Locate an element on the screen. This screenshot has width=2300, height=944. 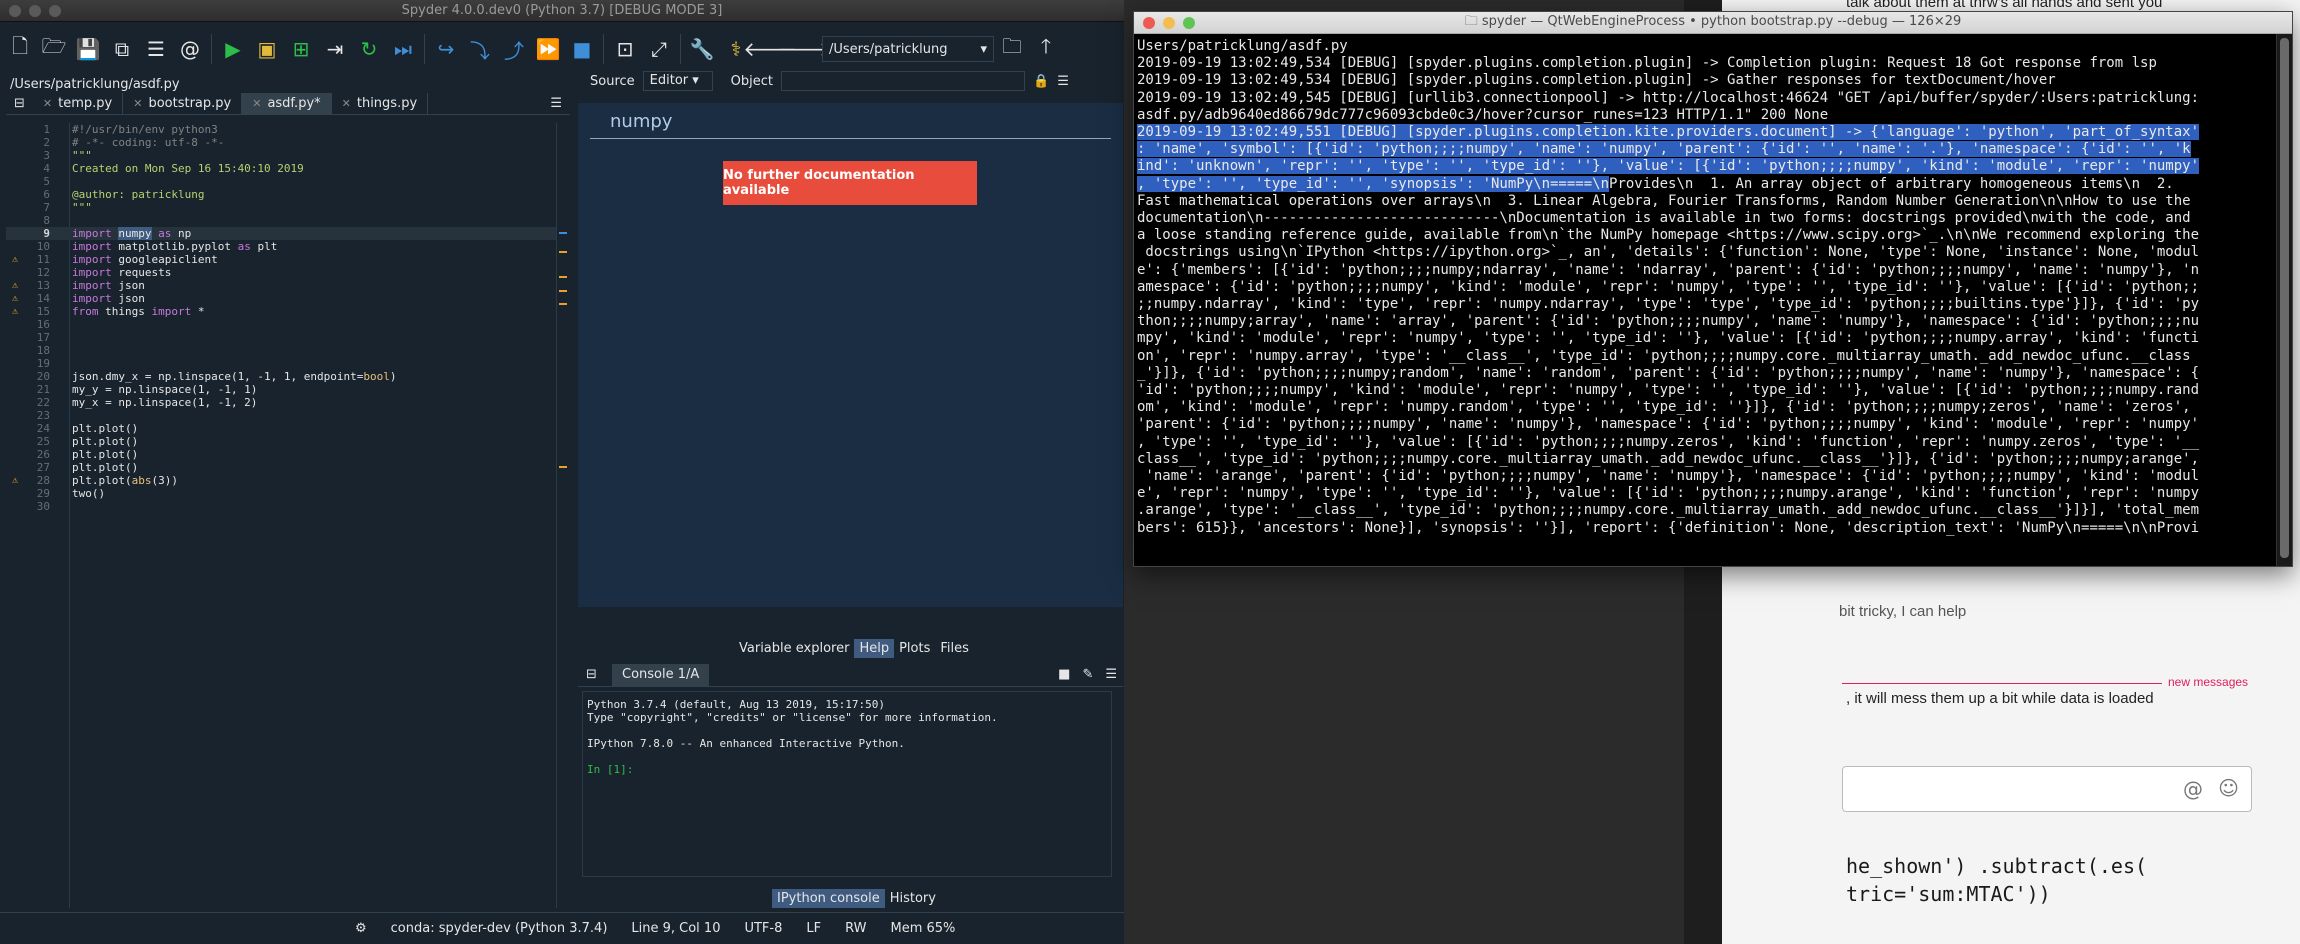
step-return-icon: ⤴ is located at coordinates (514, 49).